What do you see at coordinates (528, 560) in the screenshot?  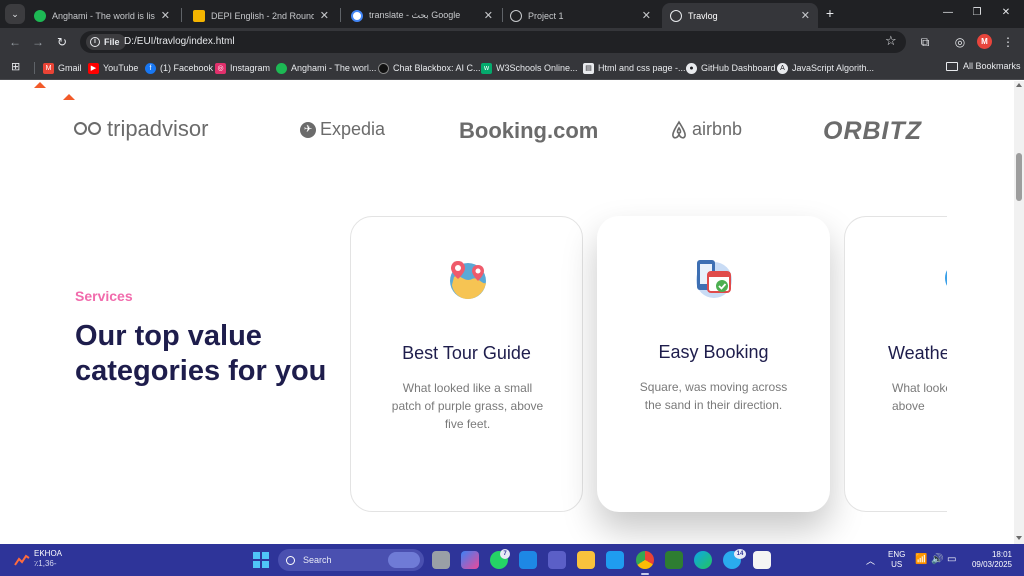 I see `snipping-tool-icon` at bounding box center [528, 560].